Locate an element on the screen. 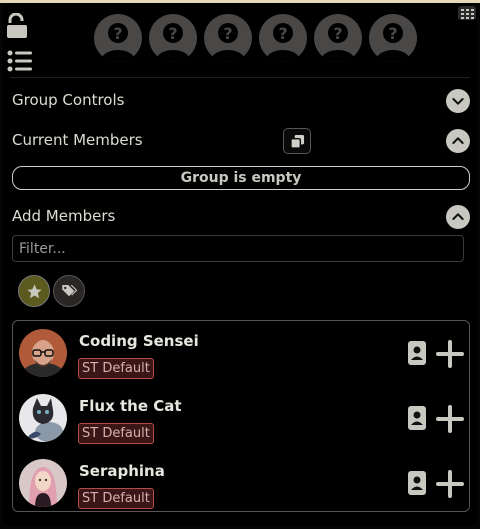 Image resolution: width=480 pixels, height=529 pixels. tags-filter-button is located at coordinates (69, 291).